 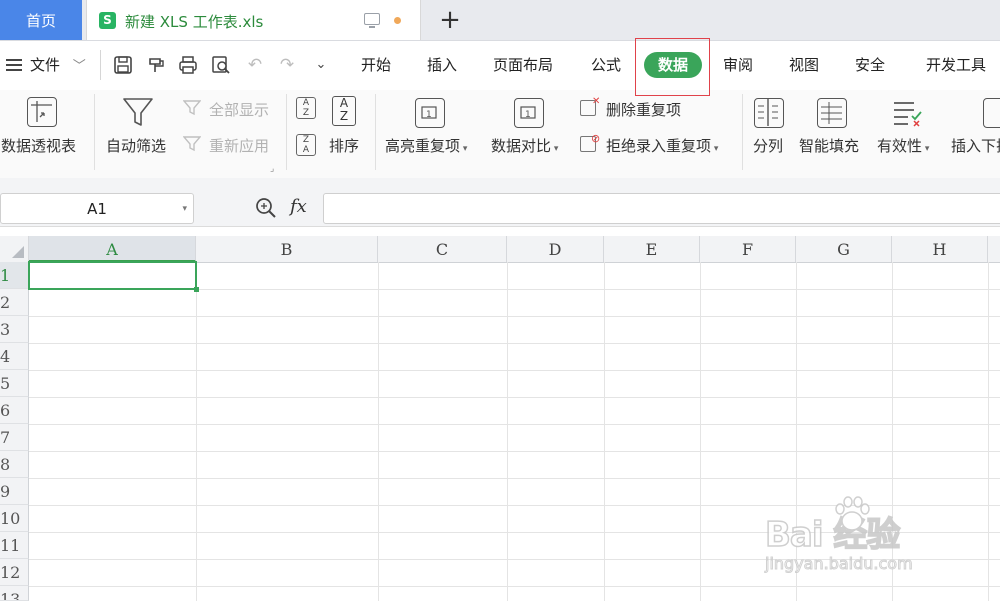 I want to click on column-header-e: E, so click(x=652, y=249).